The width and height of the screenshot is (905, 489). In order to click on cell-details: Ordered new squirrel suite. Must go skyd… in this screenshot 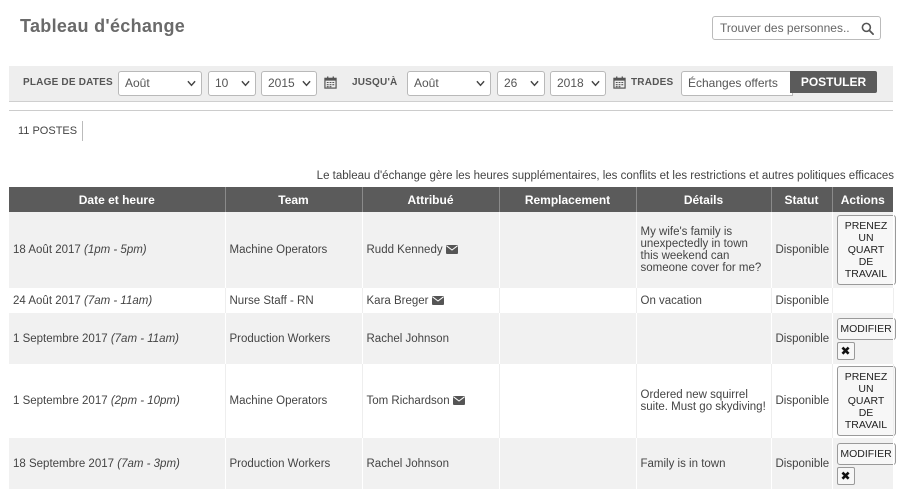, I will do `click(704, 401)`.